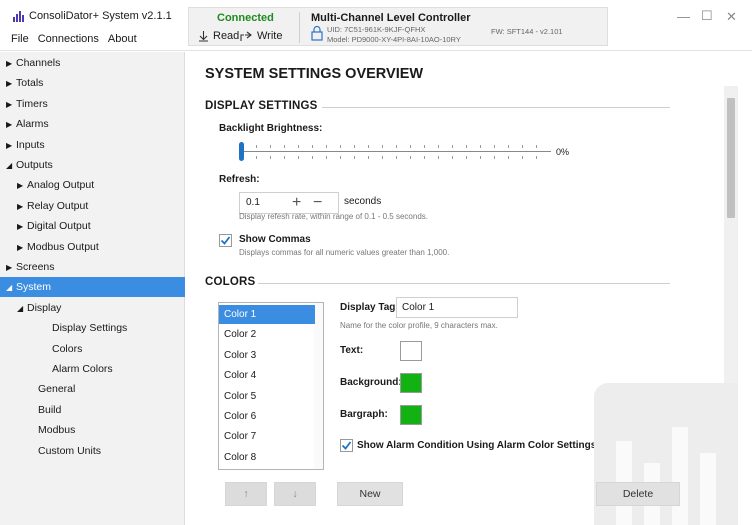  I want to click on sidebar-item-label: Display Settings, so click(90, 328).